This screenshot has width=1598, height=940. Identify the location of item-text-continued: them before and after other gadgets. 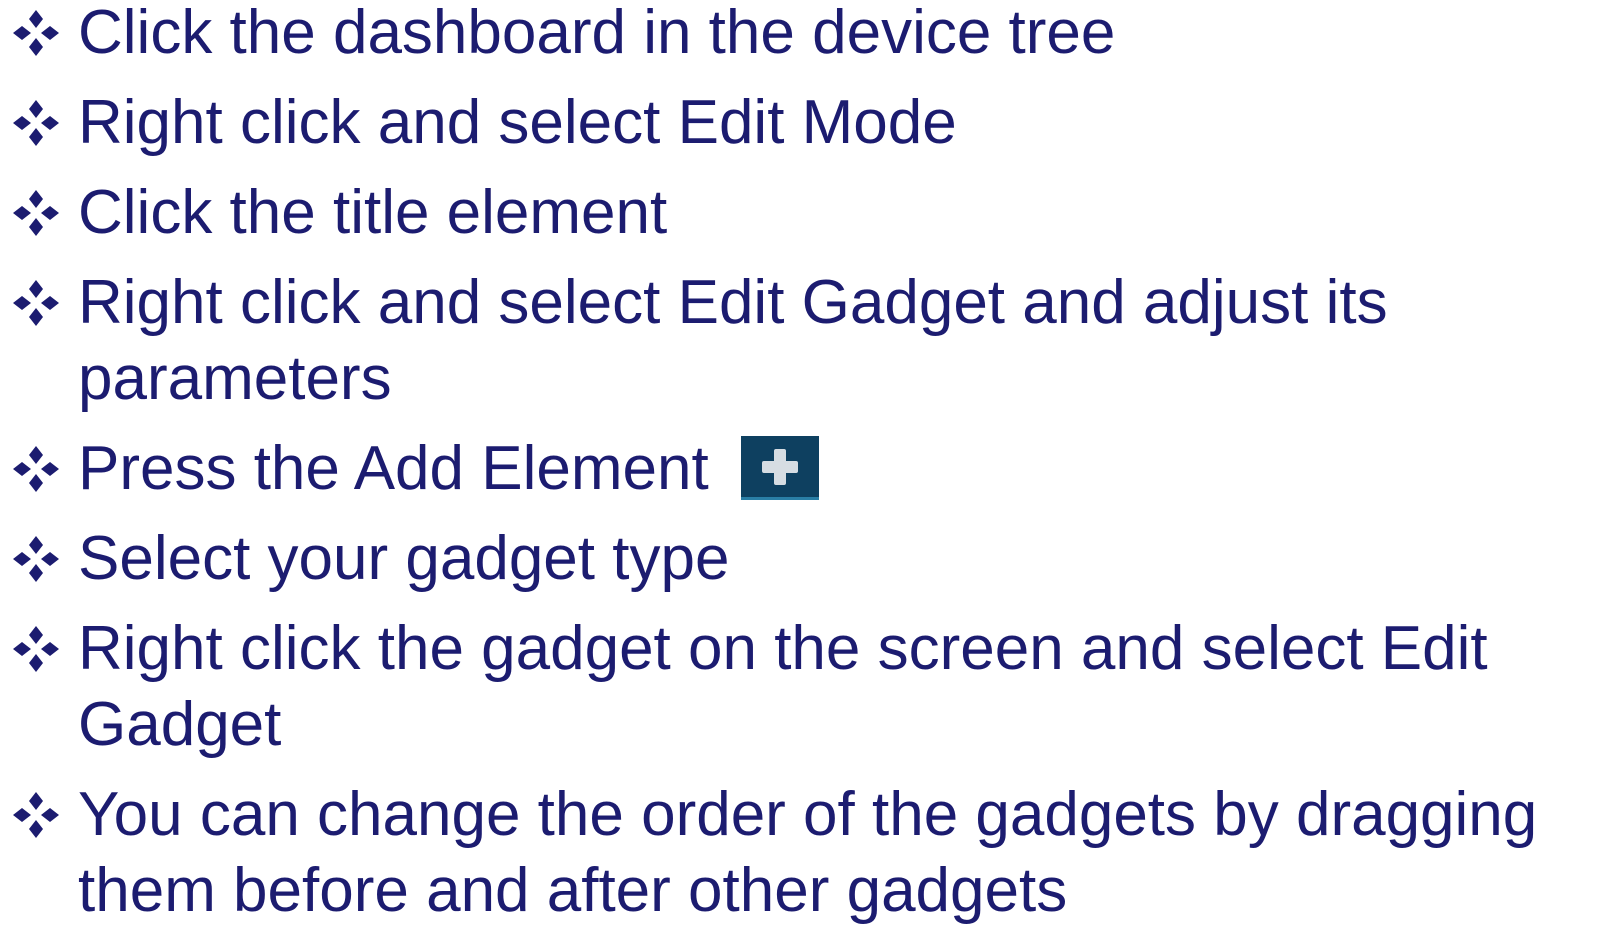
(573, 890).